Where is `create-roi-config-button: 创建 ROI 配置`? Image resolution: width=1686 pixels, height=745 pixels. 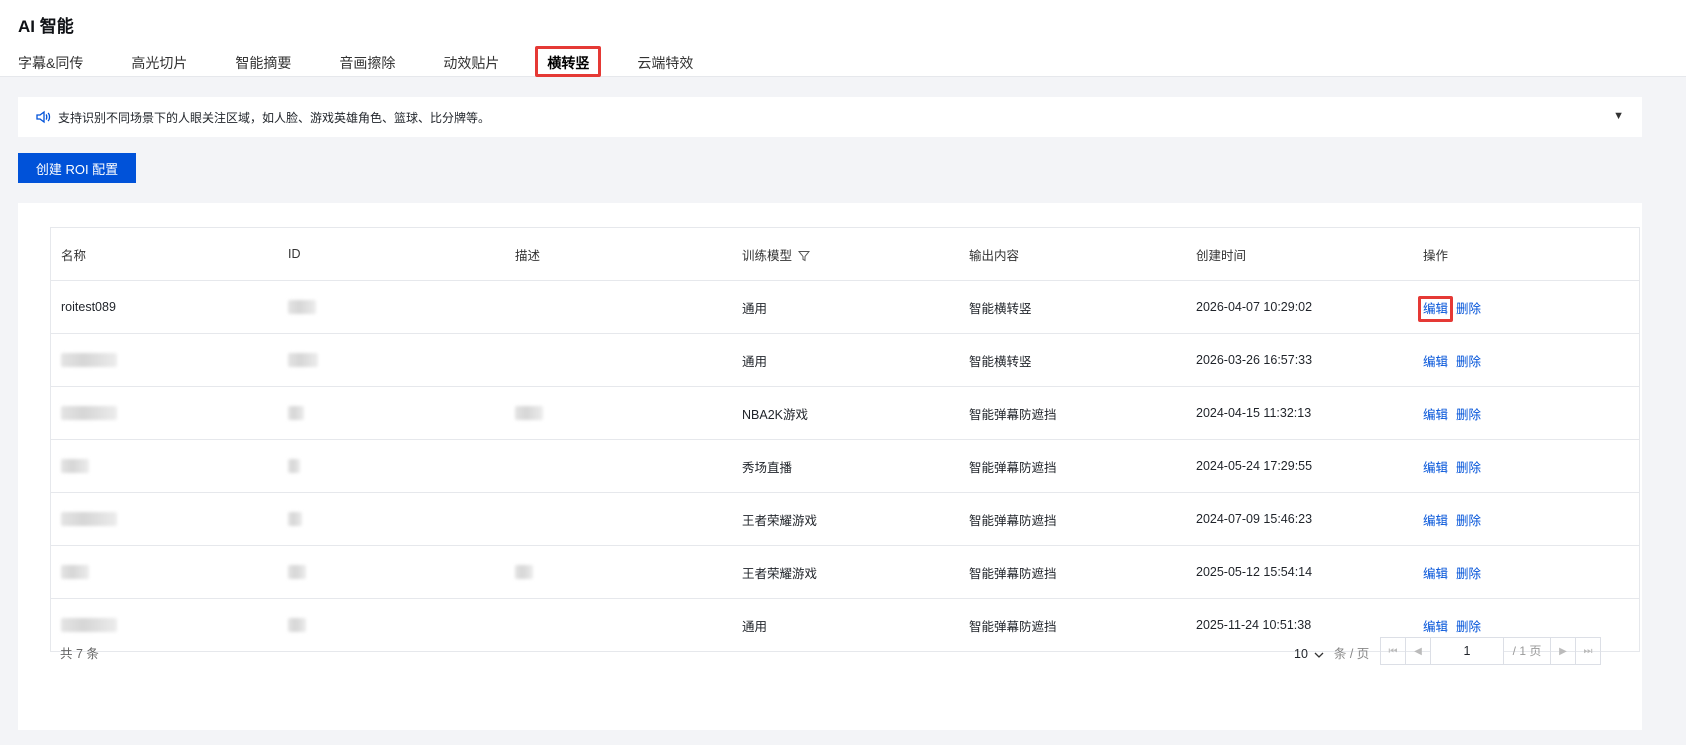 create-roi-config-button: 创建 ROI 配置 is located at coordinates (77, 168).